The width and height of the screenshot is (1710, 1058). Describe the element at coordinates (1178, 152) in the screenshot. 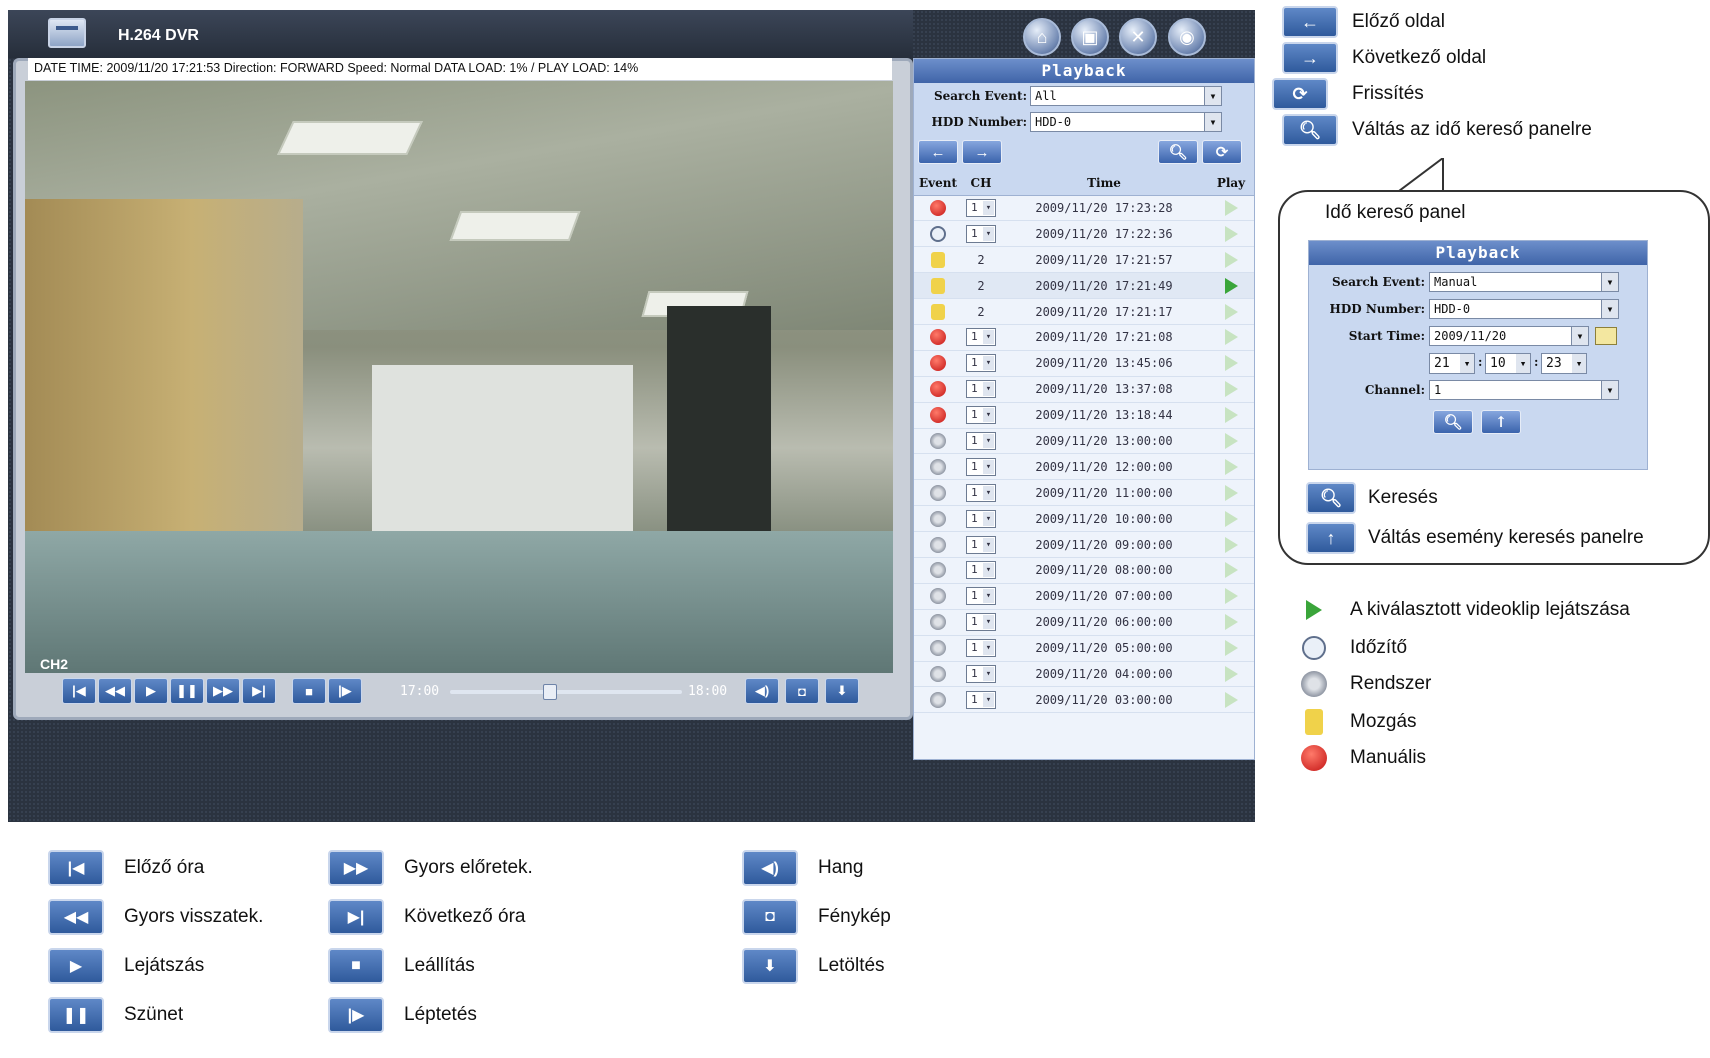

I see `time-search-button: 🔍︎` at that location.